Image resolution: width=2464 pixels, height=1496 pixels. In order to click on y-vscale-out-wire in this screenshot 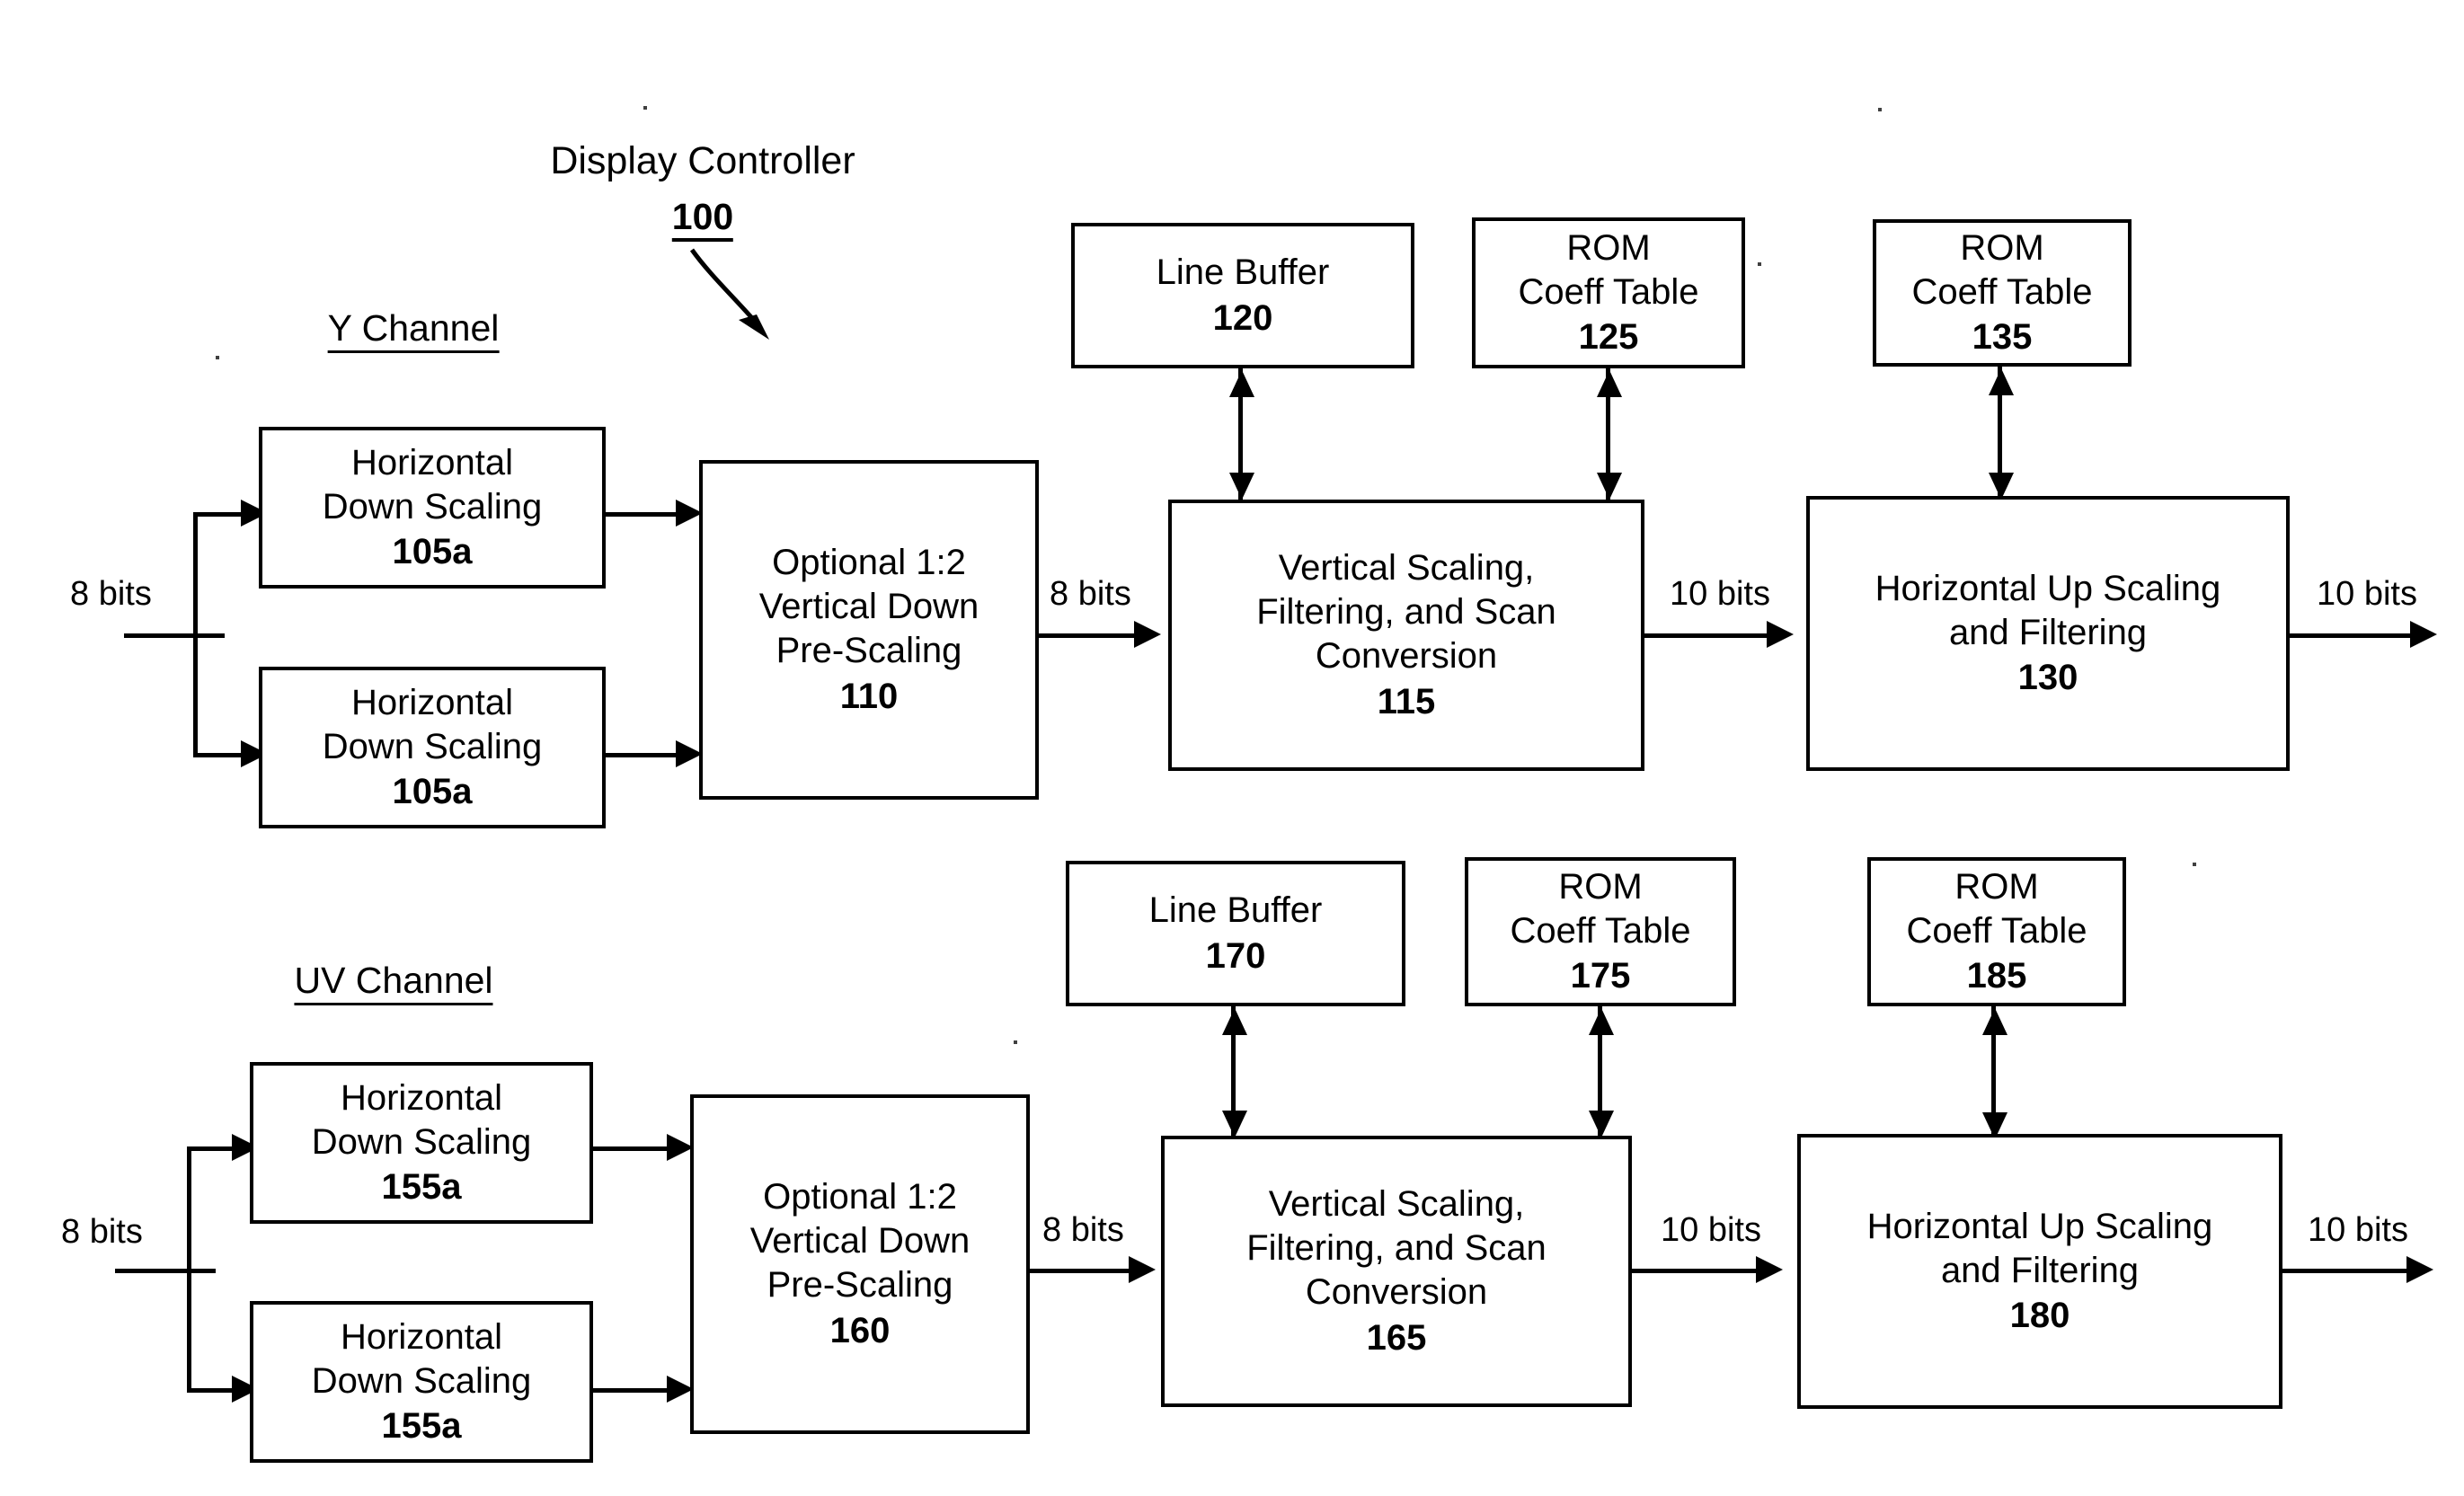, I will do `click(1710, 635)`.